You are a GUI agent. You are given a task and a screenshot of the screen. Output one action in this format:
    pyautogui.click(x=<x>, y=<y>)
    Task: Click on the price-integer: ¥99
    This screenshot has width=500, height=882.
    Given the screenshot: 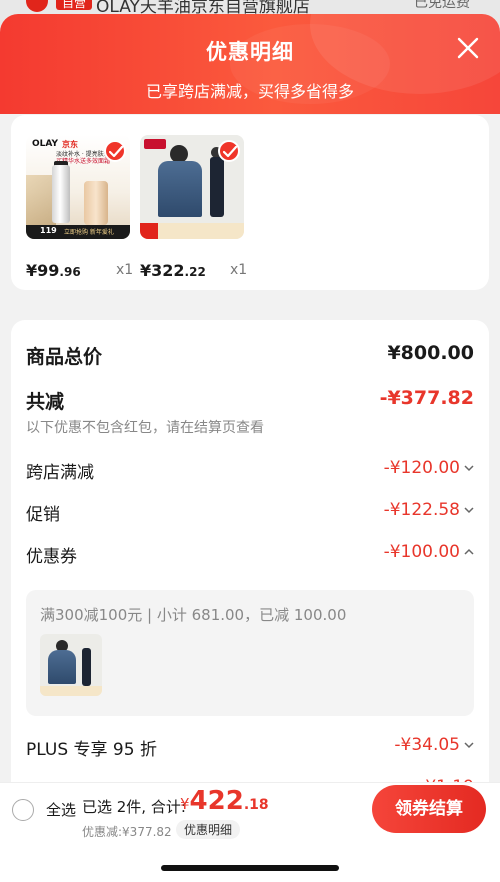 What is the action you would take?
    pyautogui.click(x=43, y=270)
    